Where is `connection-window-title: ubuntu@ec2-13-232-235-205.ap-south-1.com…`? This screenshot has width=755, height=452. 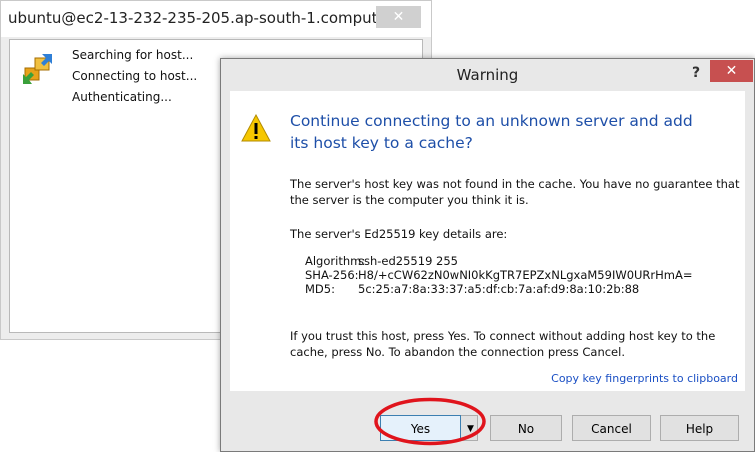 connection-window-title: ubuntu@ec2-13-232-235-205.ap-south-1.com… is located at coordinates (200, 18).